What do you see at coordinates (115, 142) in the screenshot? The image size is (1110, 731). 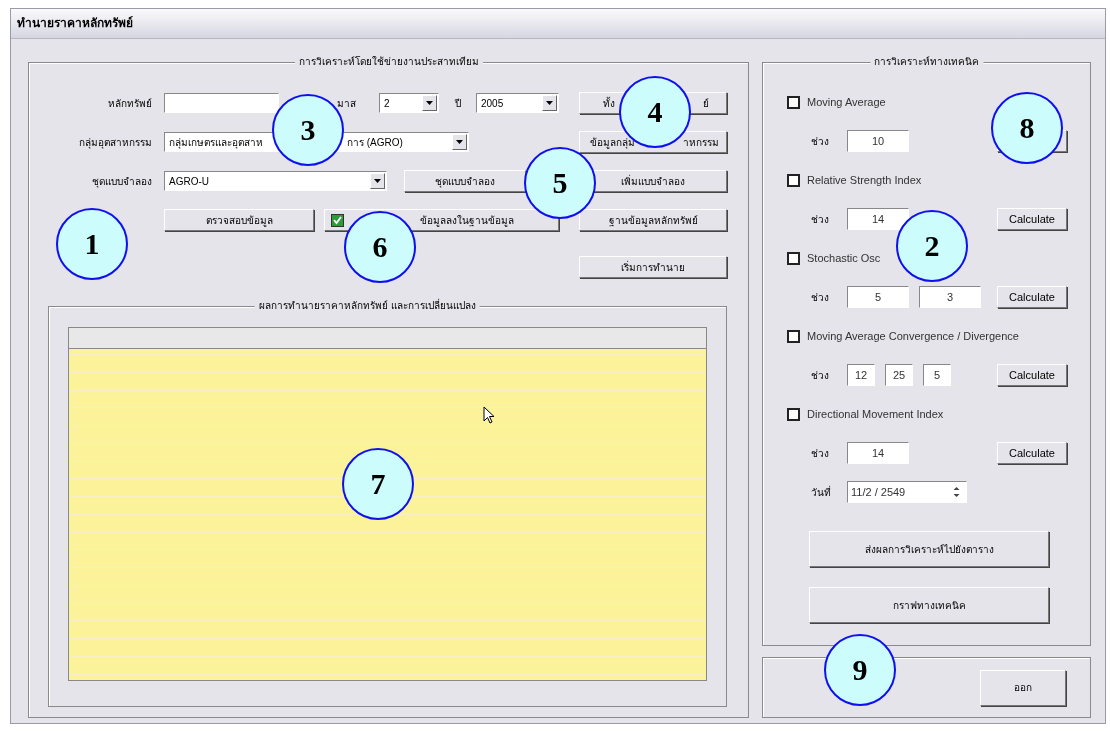 I see `field-label: กลุ่มอุตสาหกรรม` at bounding box center [115, 142].